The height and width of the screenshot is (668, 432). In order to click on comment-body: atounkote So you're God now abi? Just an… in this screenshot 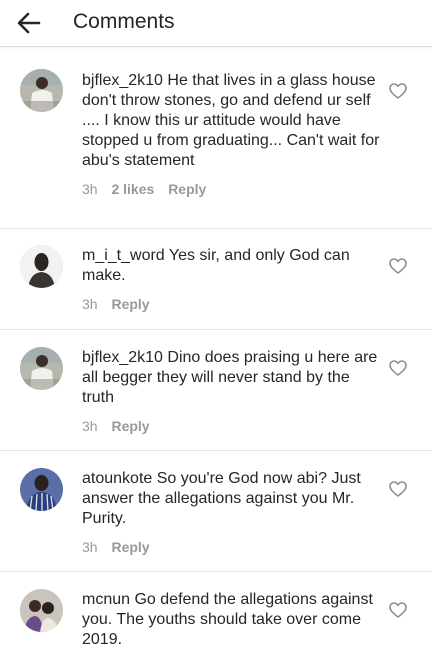, I will do `click(232, 512)`.